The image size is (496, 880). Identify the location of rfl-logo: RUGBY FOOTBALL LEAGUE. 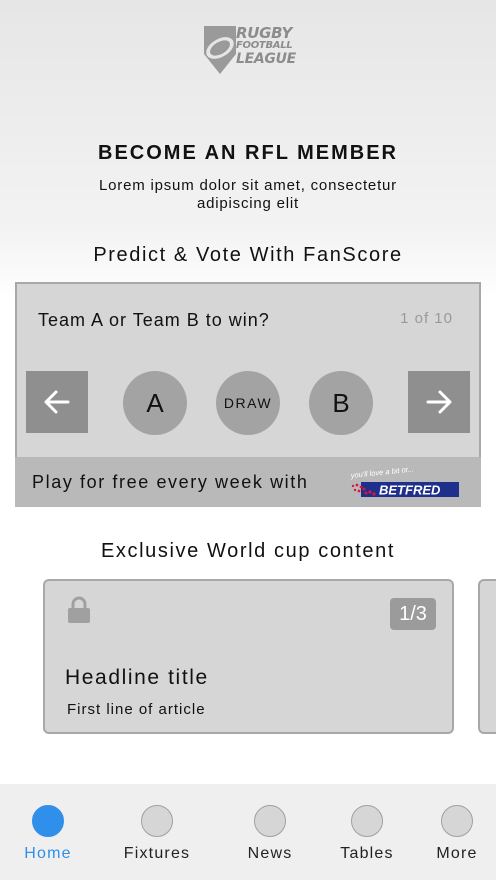
(248, 50).